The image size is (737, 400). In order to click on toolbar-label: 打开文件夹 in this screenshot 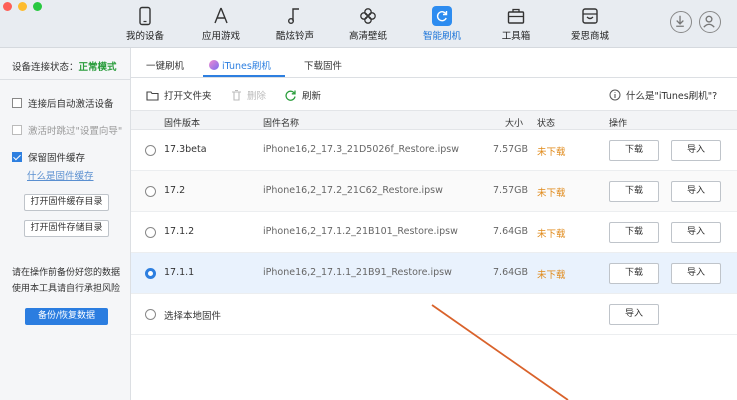, I will do `click(188, 96)`.